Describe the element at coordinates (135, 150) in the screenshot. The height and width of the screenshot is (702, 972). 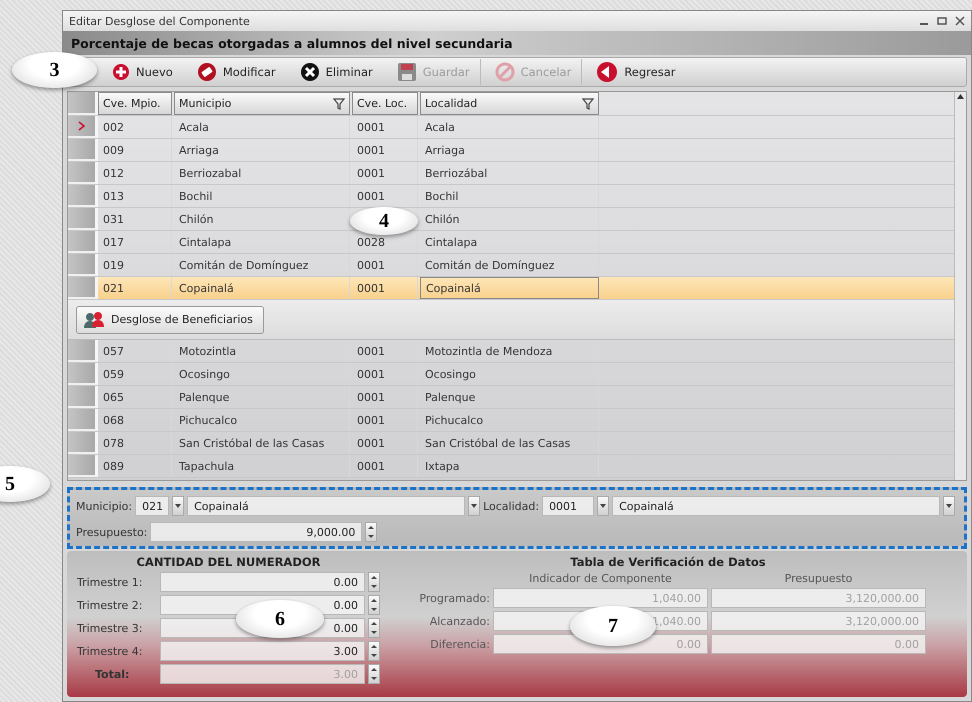
I see `table-cell: 009` at that location.